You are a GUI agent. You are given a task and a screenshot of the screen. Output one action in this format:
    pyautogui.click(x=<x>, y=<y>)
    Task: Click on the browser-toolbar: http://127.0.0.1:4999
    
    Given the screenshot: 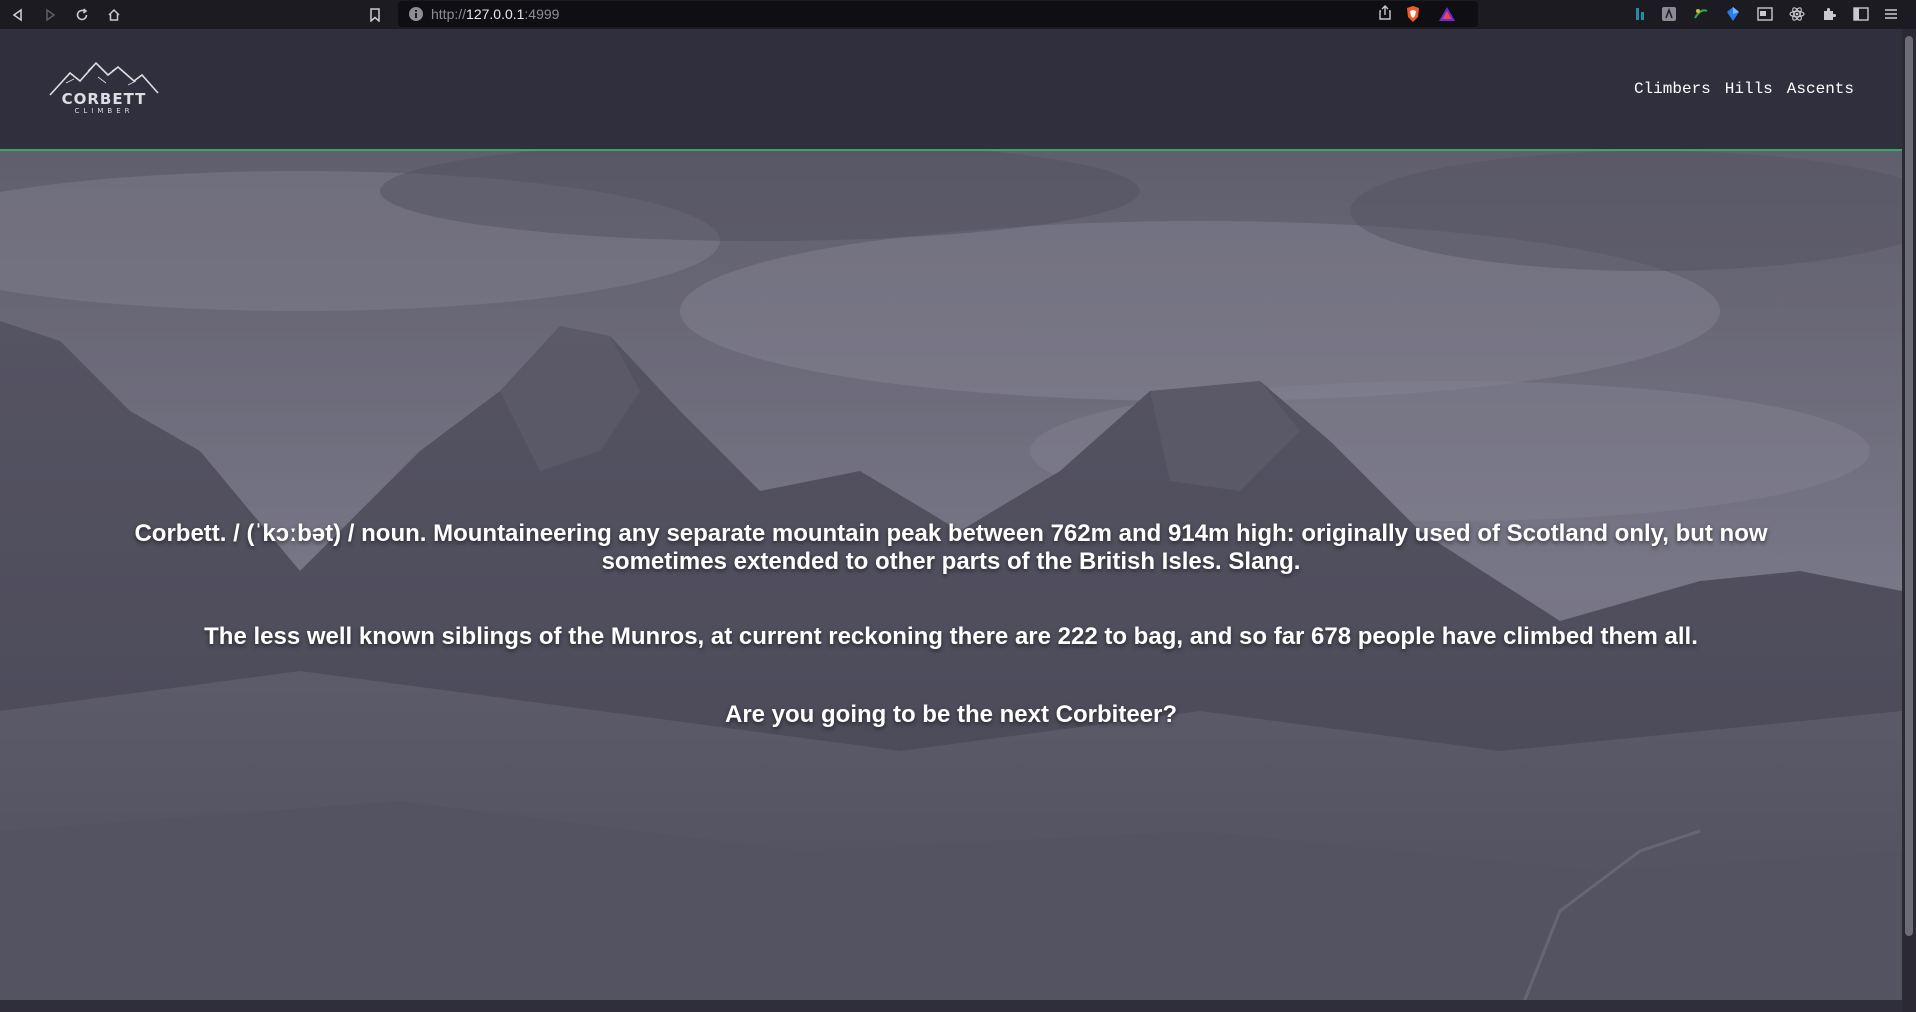 What is the action you would take?
    pyautogui.click(x=958, y=14)
    